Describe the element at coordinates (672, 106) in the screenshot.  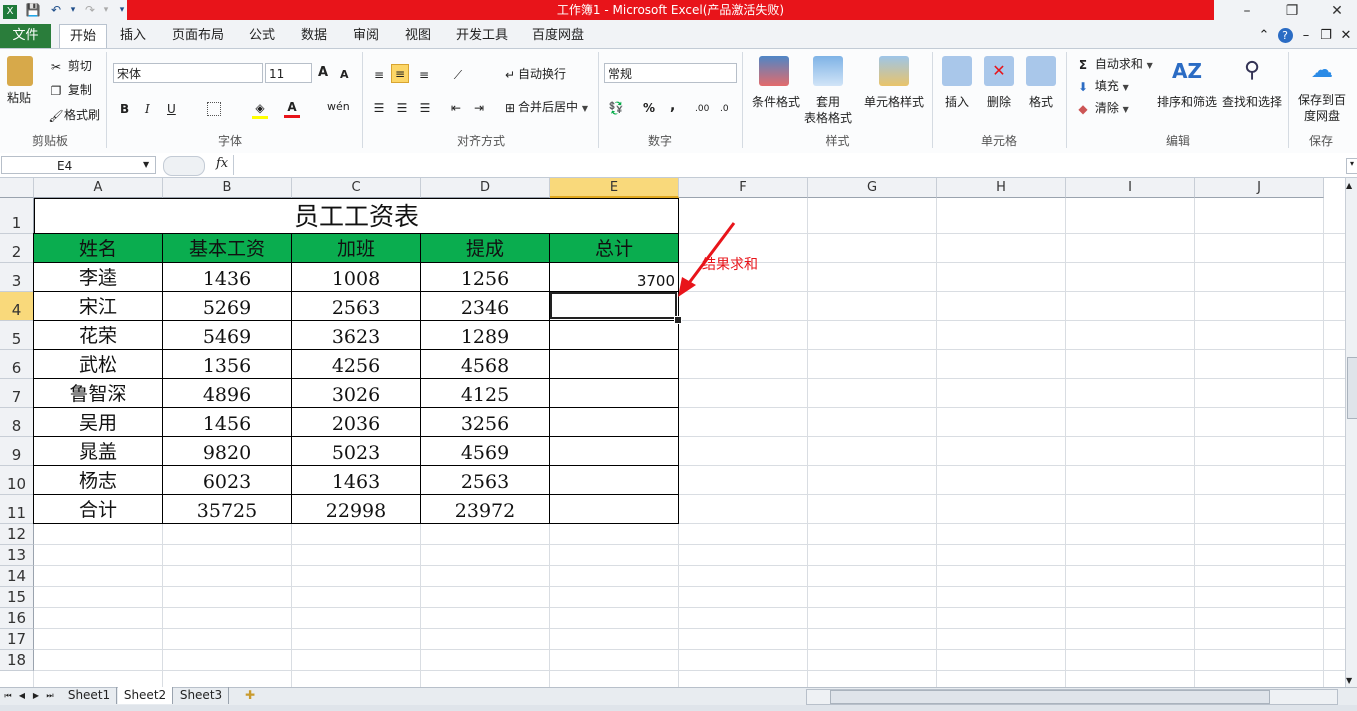
I see `comma-button: ,` at that location.